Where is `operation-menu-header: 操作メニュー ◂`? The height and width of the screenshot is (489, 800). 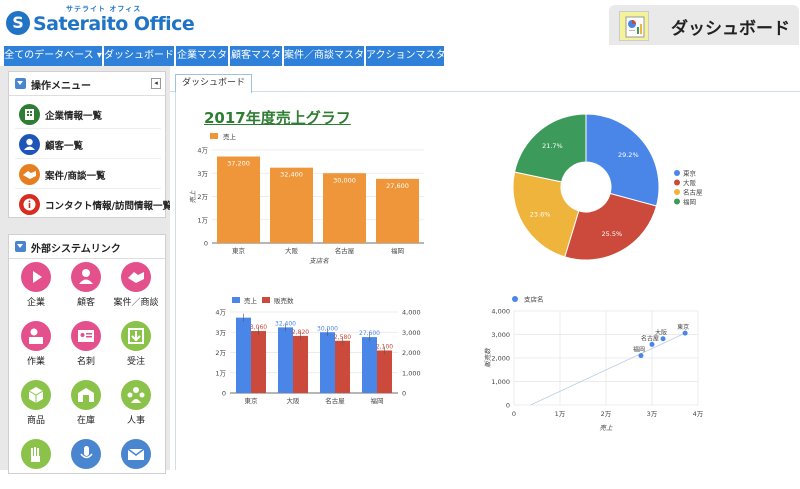 operation-menu-header: 操作メニュー ◂ is located at coordinates (87, 84).